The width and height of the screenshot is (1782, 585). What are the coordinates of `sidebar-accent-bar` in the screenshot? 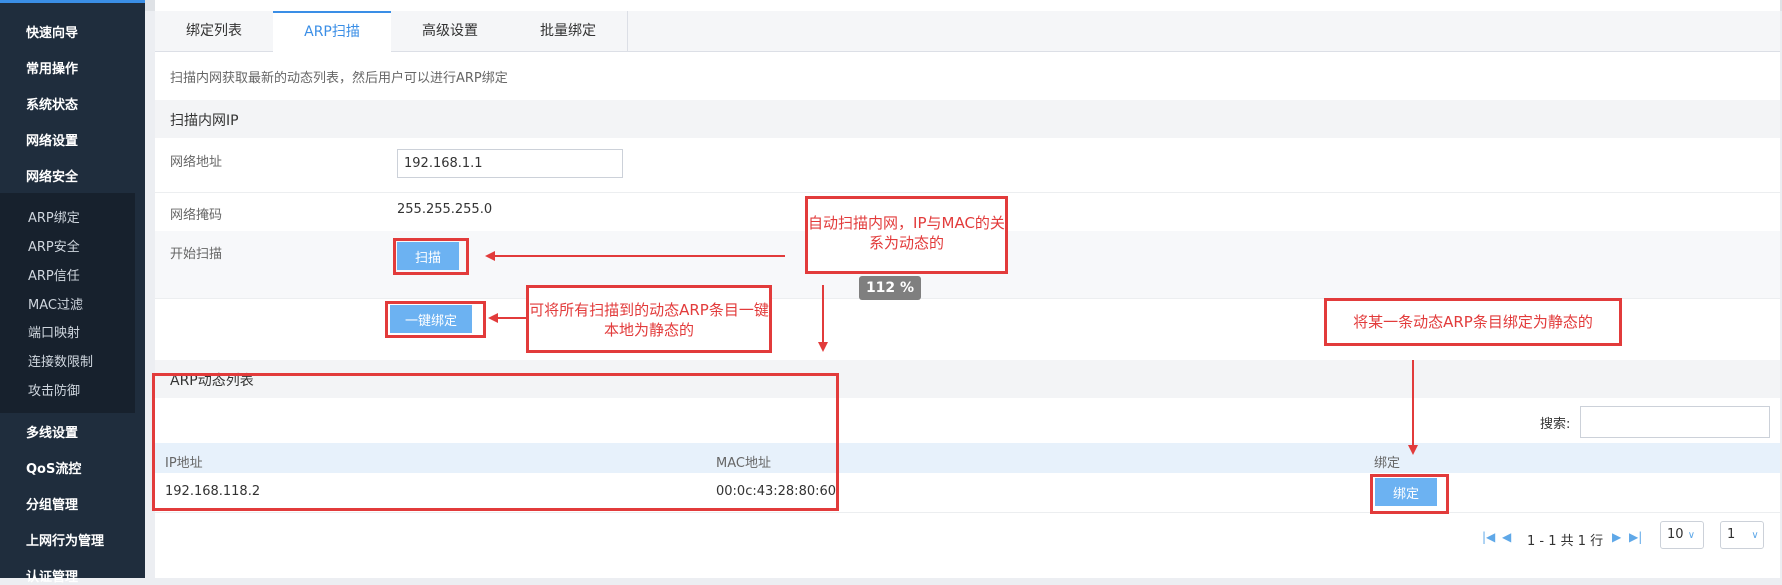 It's located at (72, 1).